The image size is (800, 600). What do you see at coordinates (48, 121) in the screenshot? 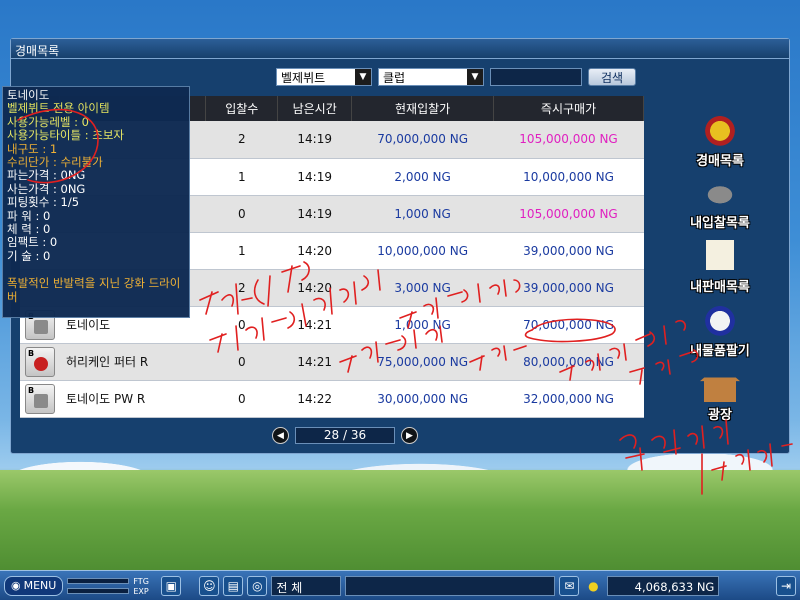
I see `tooltip-stat: 사용가능레벨 : 0` at bounding box center [48, 121].